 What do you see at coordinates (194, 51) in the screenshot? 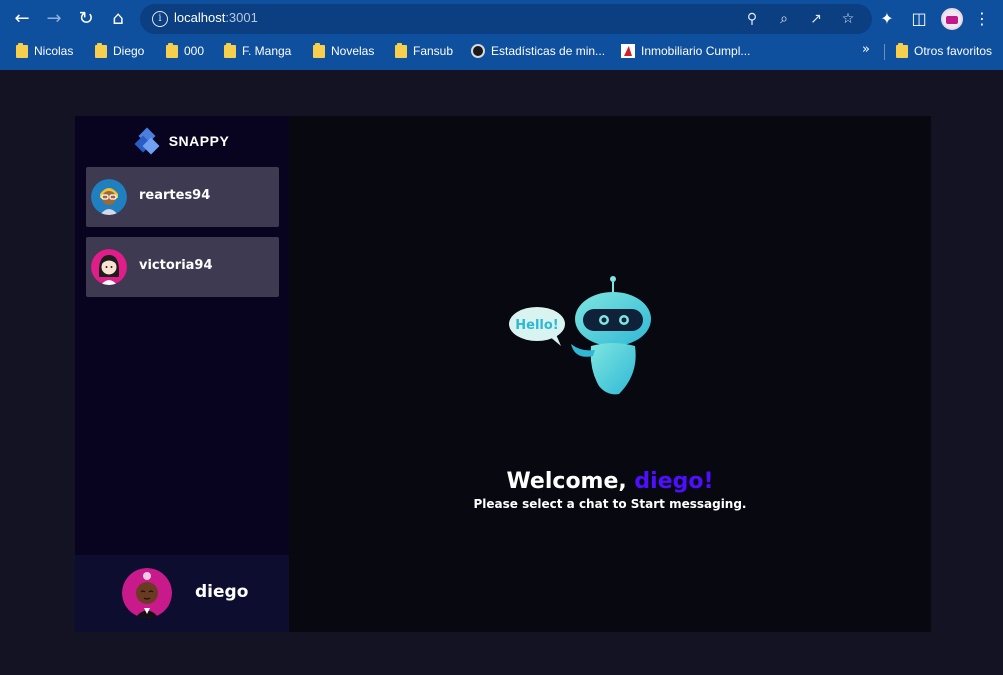
I see `bookmark-label: 000` at bounding box center [194, 51].